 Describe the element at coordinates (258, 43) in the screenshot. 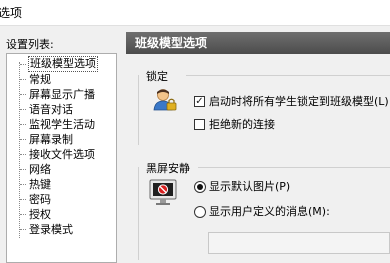

I see `panel-header: 班级模型选项` at that location.